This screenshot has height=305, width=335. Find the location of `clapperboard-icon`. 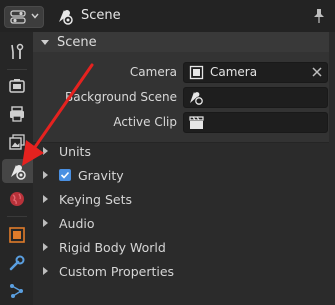

clapperboard-icon is located at coordinates (196, 122).